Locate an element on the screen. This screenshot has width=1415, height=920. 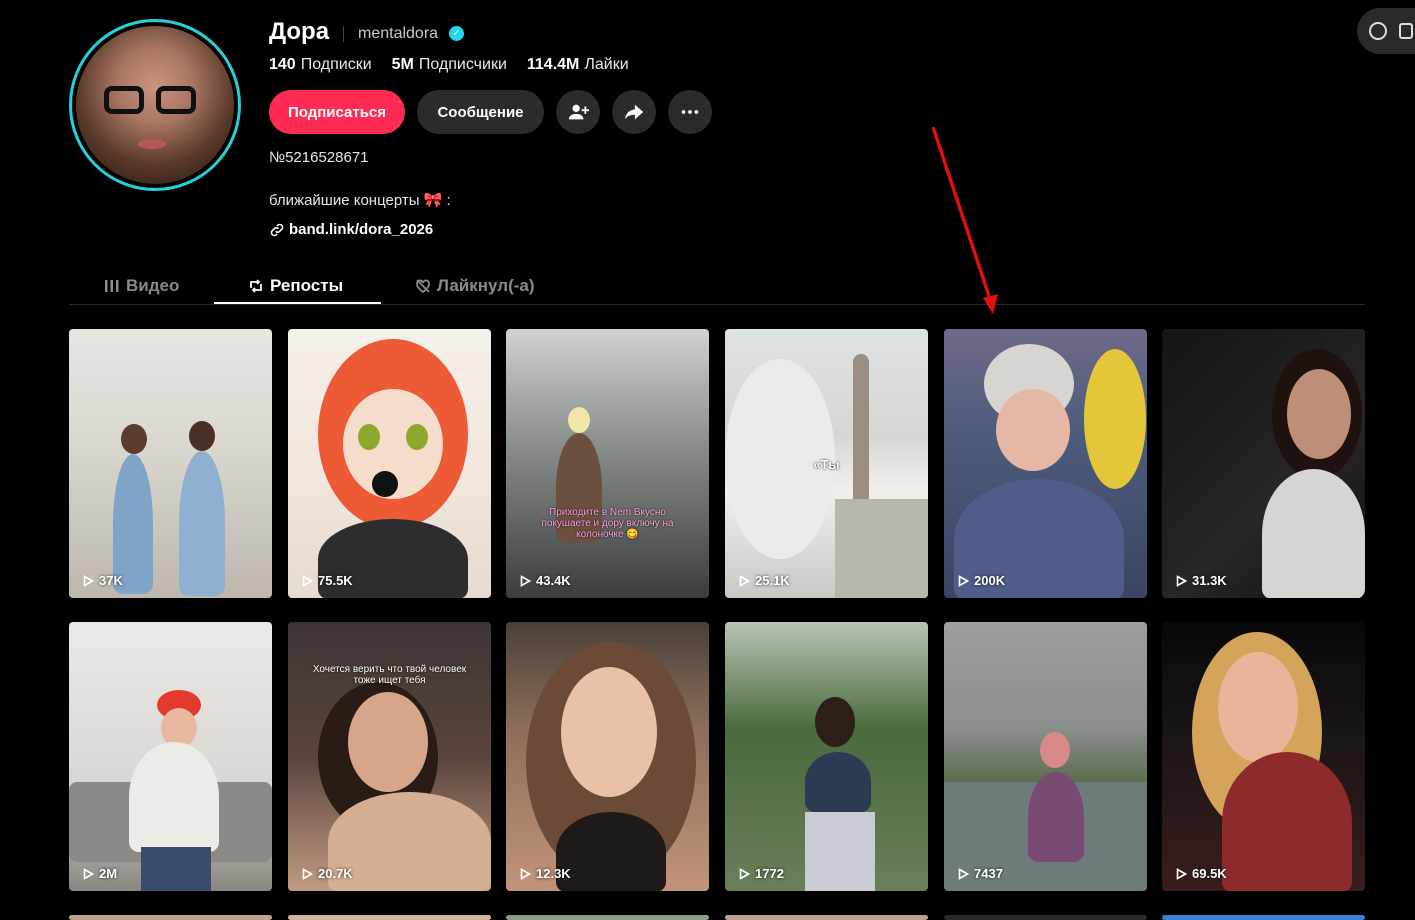
view-count-value: 20.7K is located at coordinates (335, 873).